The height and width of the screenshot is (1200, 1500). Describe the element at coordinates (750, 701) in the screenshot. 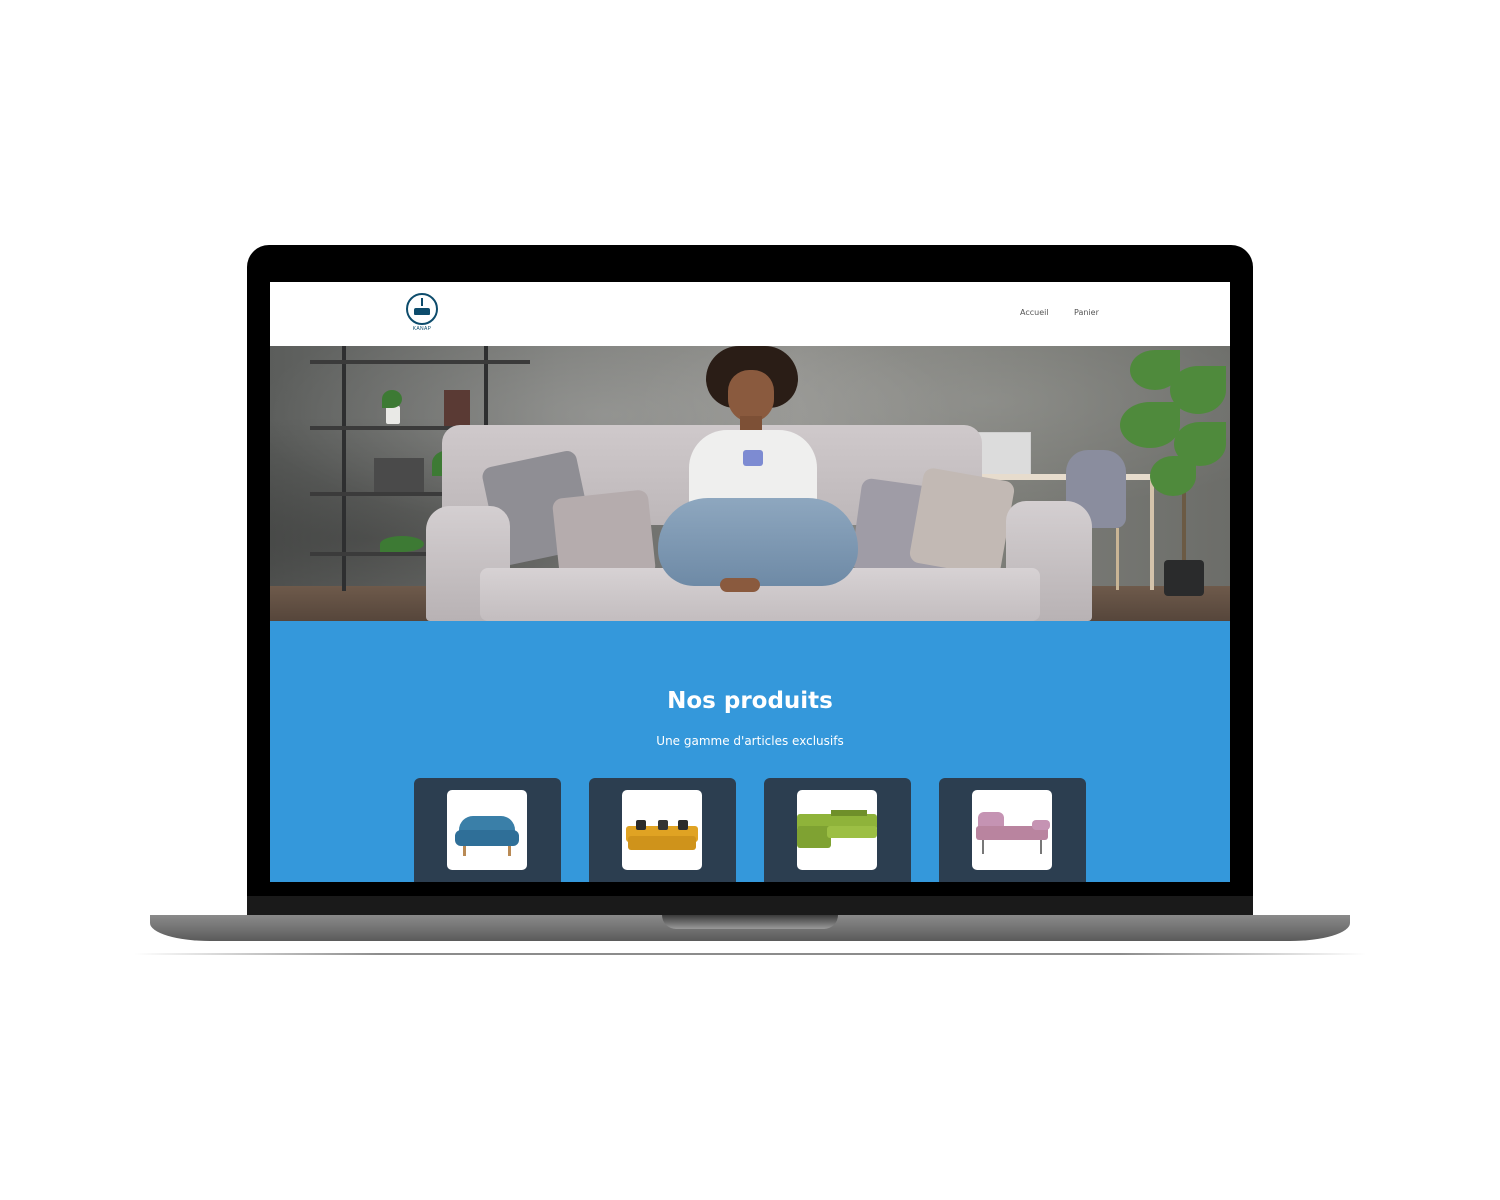

I see `section-title: Nos produits` at that location.